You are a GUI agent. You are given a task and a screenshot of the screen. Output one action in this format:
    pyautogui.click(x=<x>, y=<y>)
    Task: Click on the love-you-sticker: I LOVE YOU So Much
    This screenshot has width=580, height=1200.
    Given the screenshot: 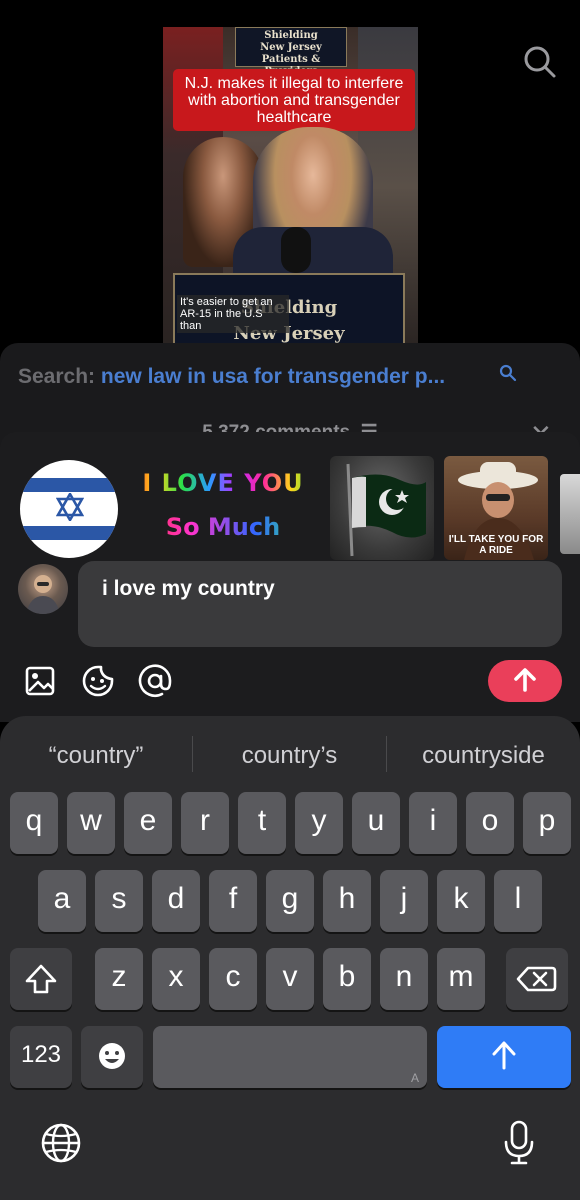 What is the action you would take?
    pyautogui.click(x=223, y=508)
    